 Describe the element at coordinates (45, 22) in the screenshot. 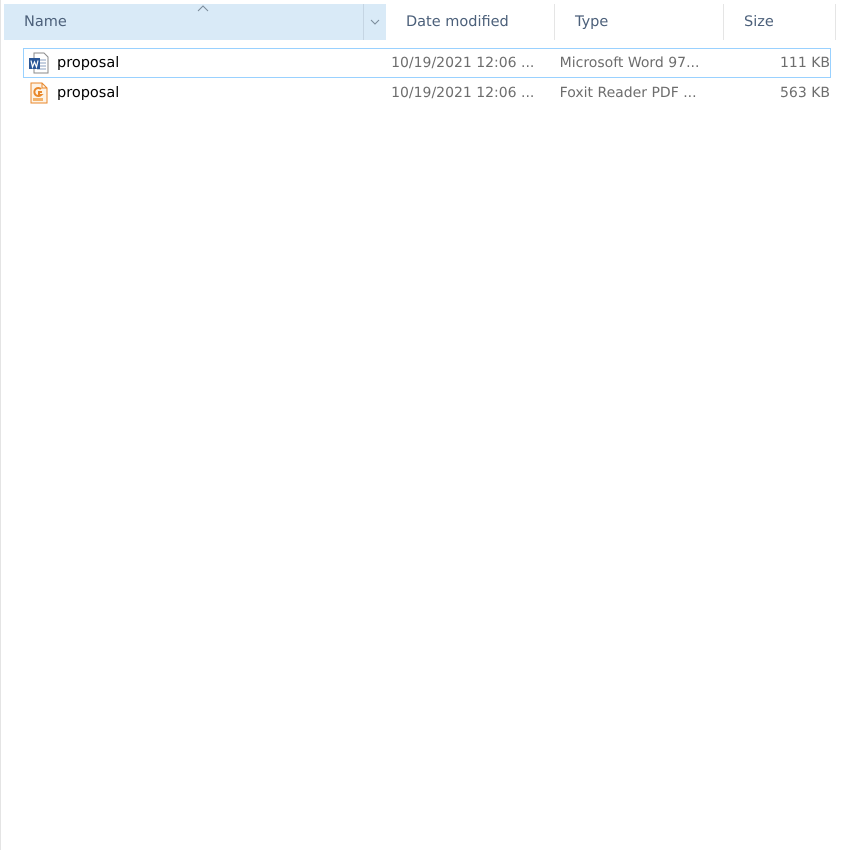

I see `column-label: Name` at that location.